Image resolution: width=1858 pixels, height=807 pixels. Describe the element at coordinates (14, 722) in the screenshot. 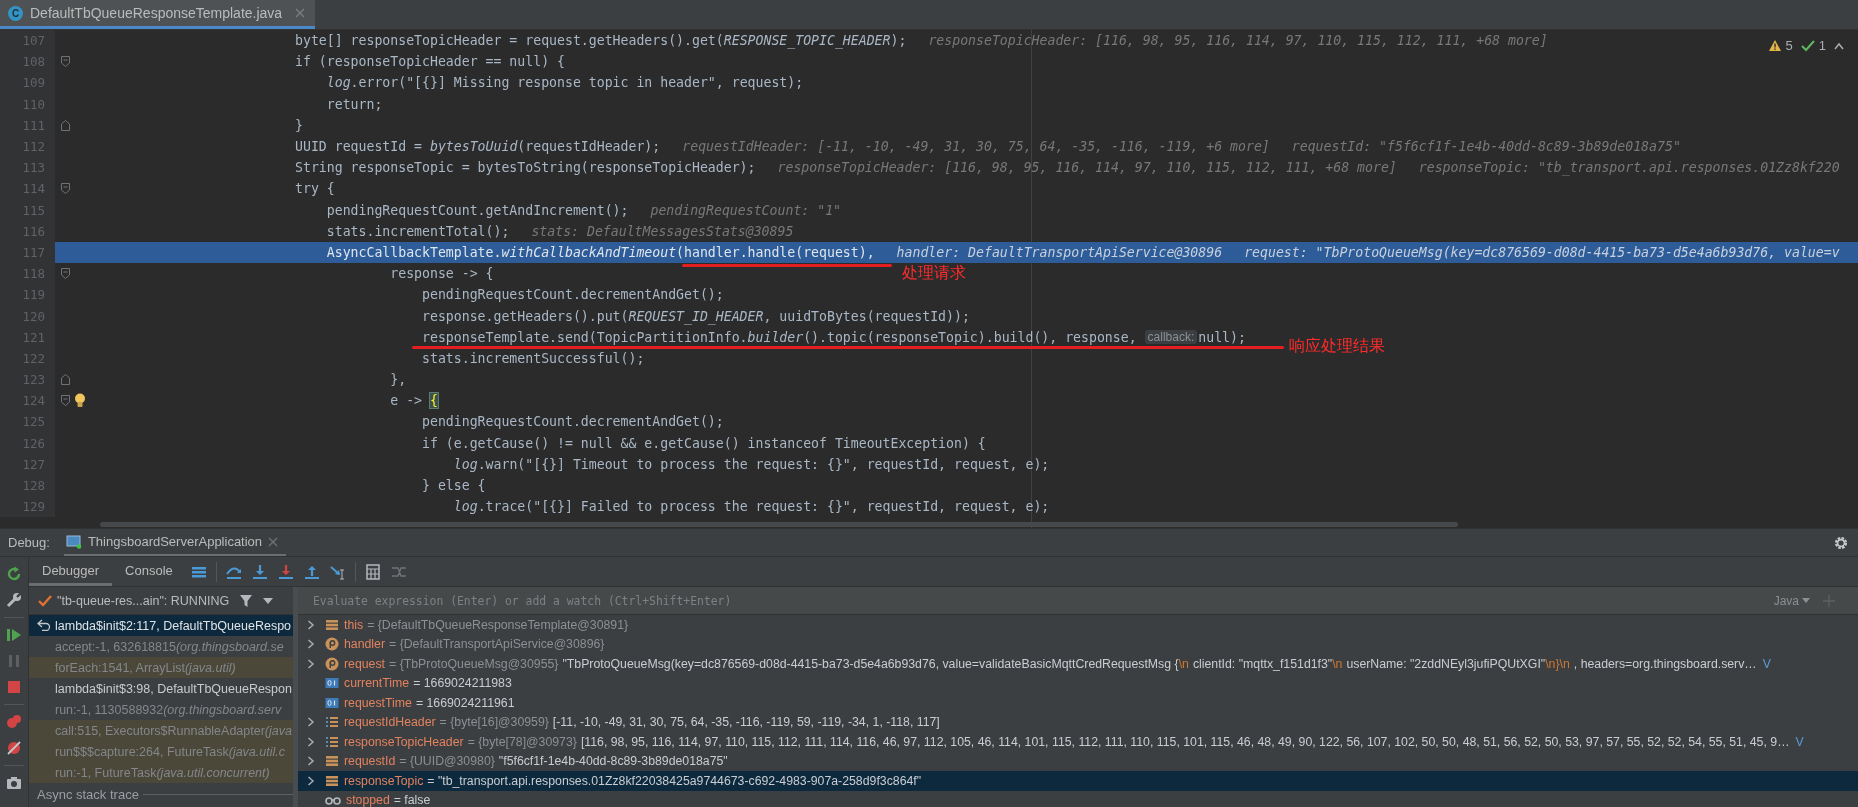

I see `breakpoints-icon` at that location.